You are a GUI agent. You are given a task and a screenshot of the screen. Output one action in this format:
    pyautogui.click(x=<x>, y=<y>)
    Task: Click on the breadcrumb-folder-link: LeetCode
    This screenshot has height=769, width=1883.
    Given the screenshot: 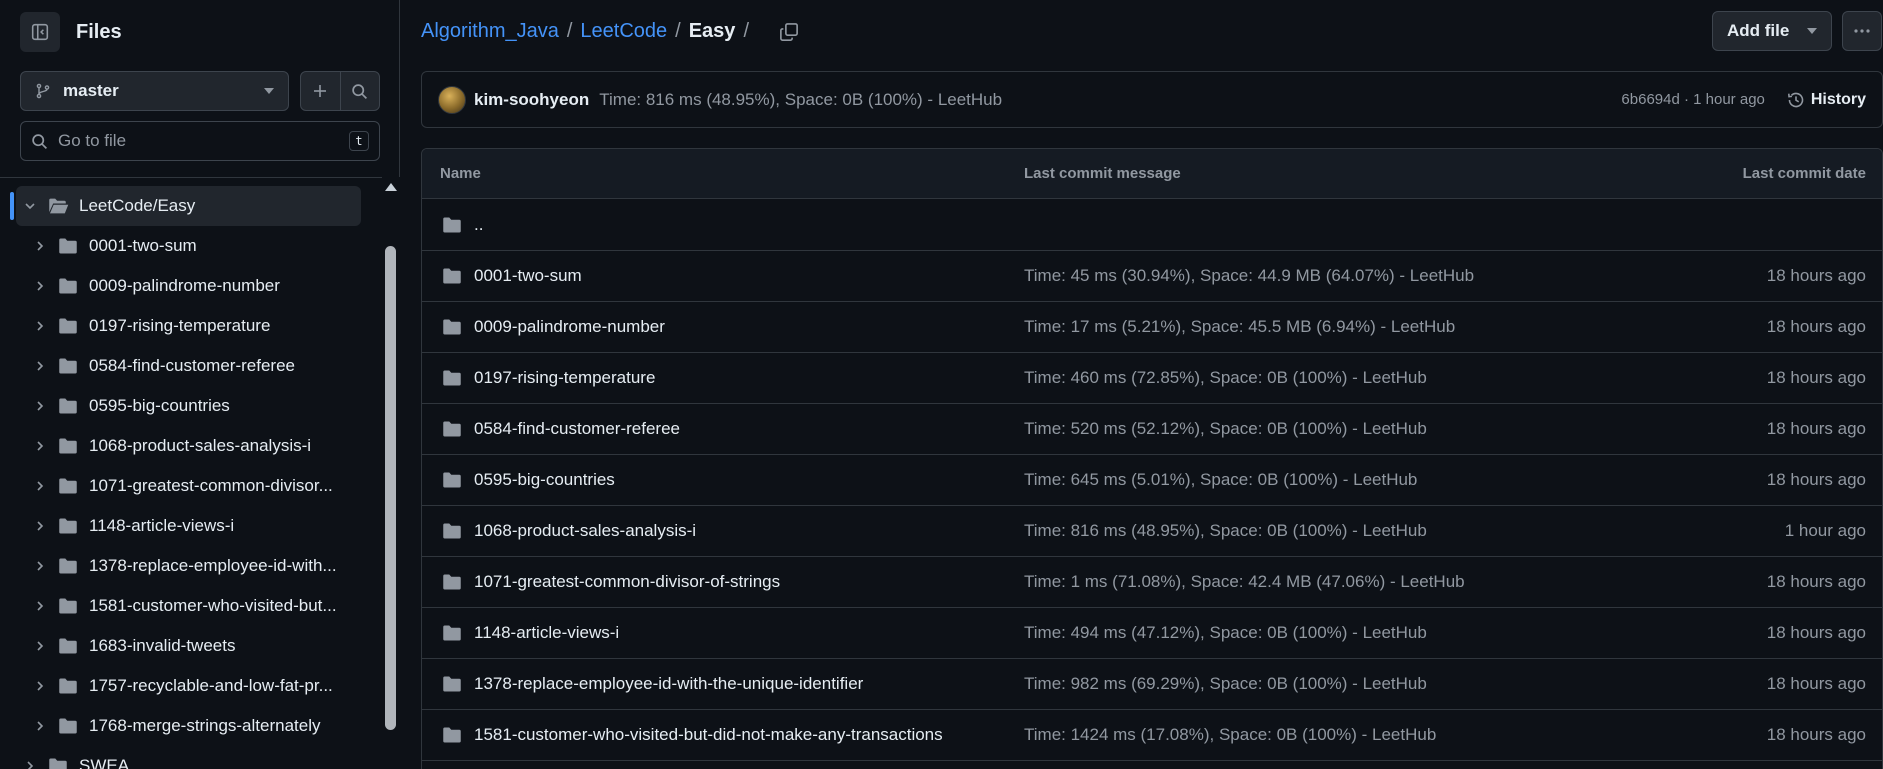 What is the action you would take?
    pyautogui.click(x=623, y=31)
    